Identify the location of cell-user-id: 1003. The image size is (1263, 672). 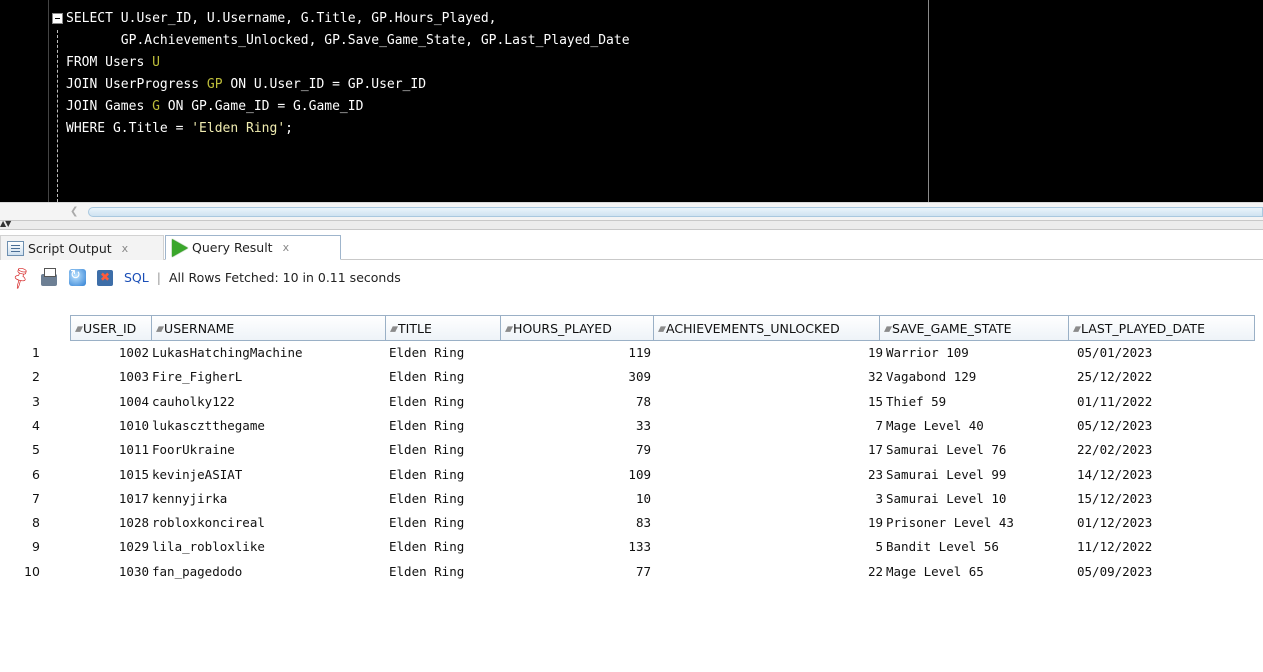
(109, 377).